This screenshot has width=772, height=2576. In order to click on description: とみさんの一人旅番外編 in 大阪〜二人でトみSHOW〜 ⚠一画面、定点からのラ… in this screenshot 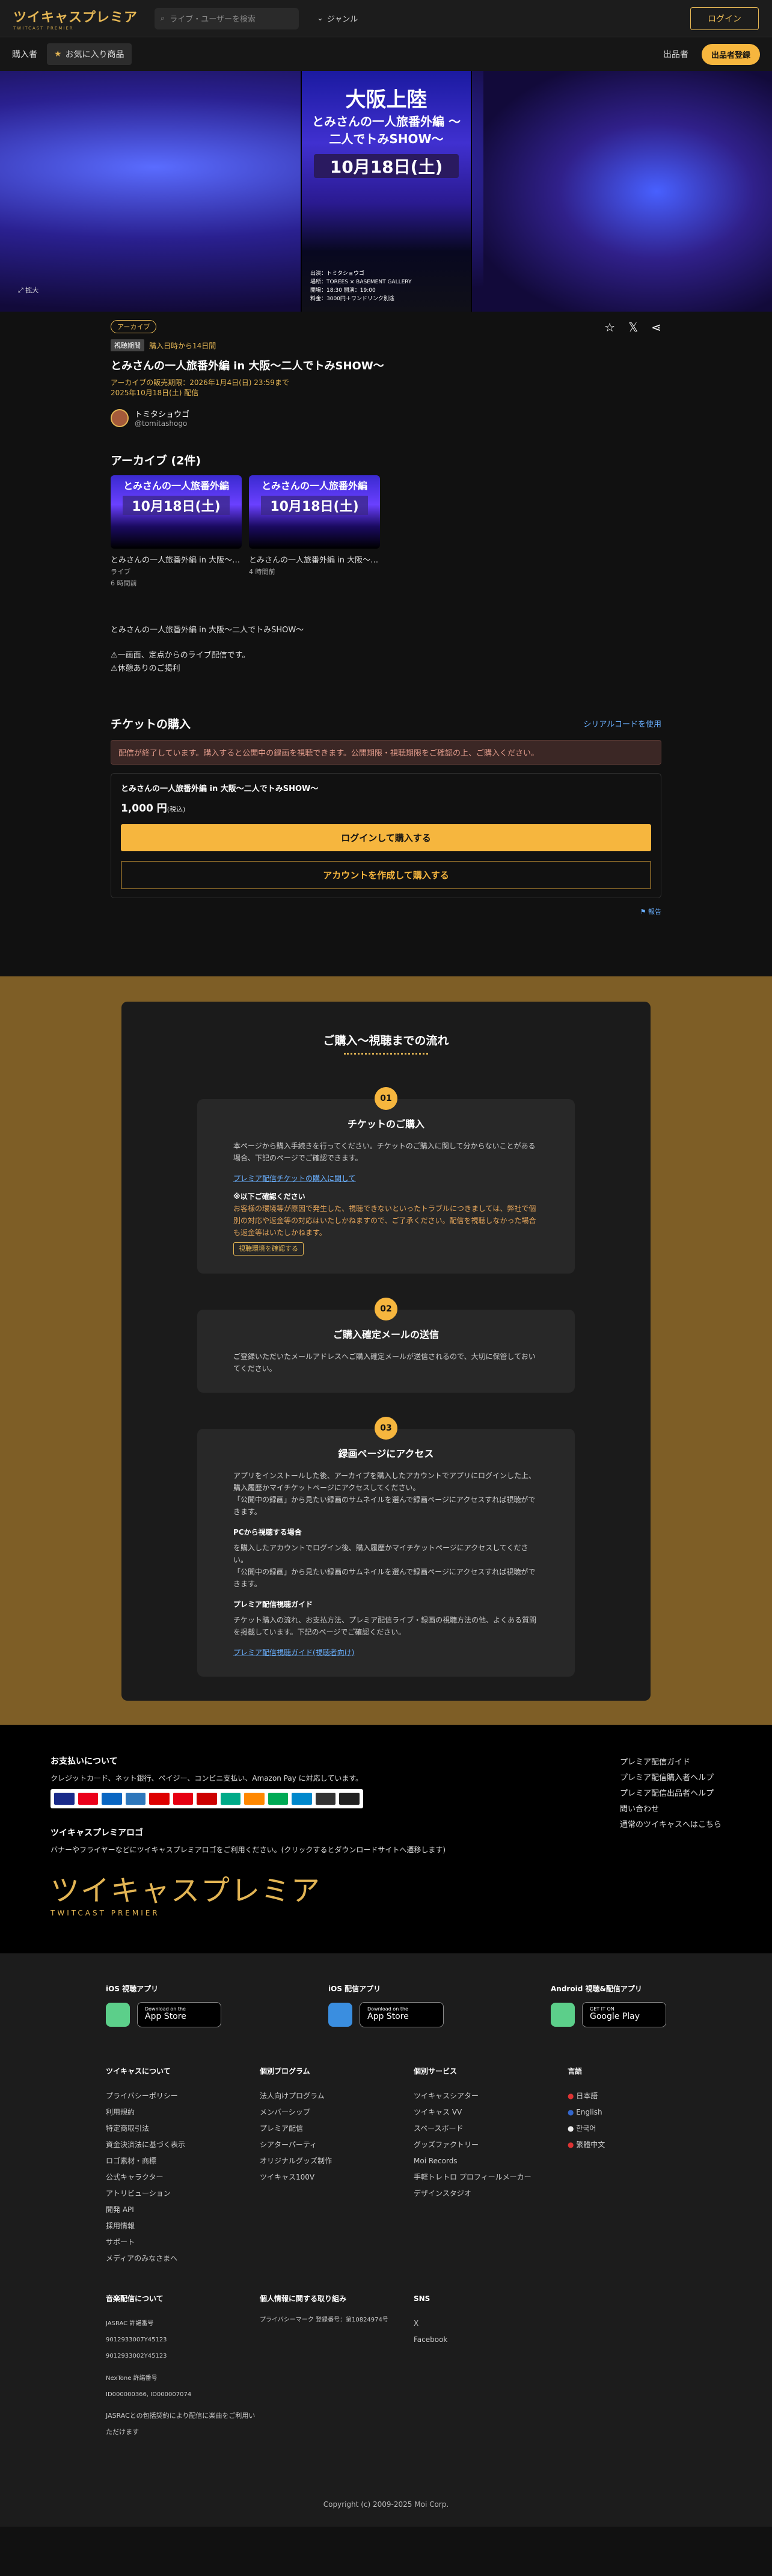, I will do `click(207, 649)`.